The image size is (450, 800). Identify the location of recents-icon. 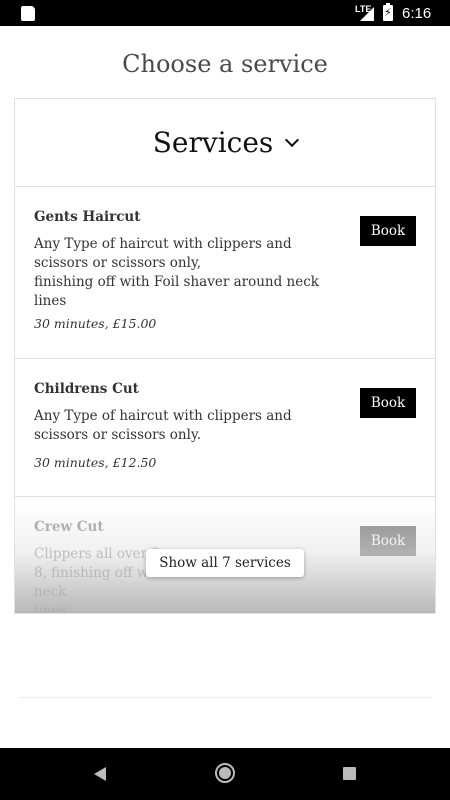
(349, 773).